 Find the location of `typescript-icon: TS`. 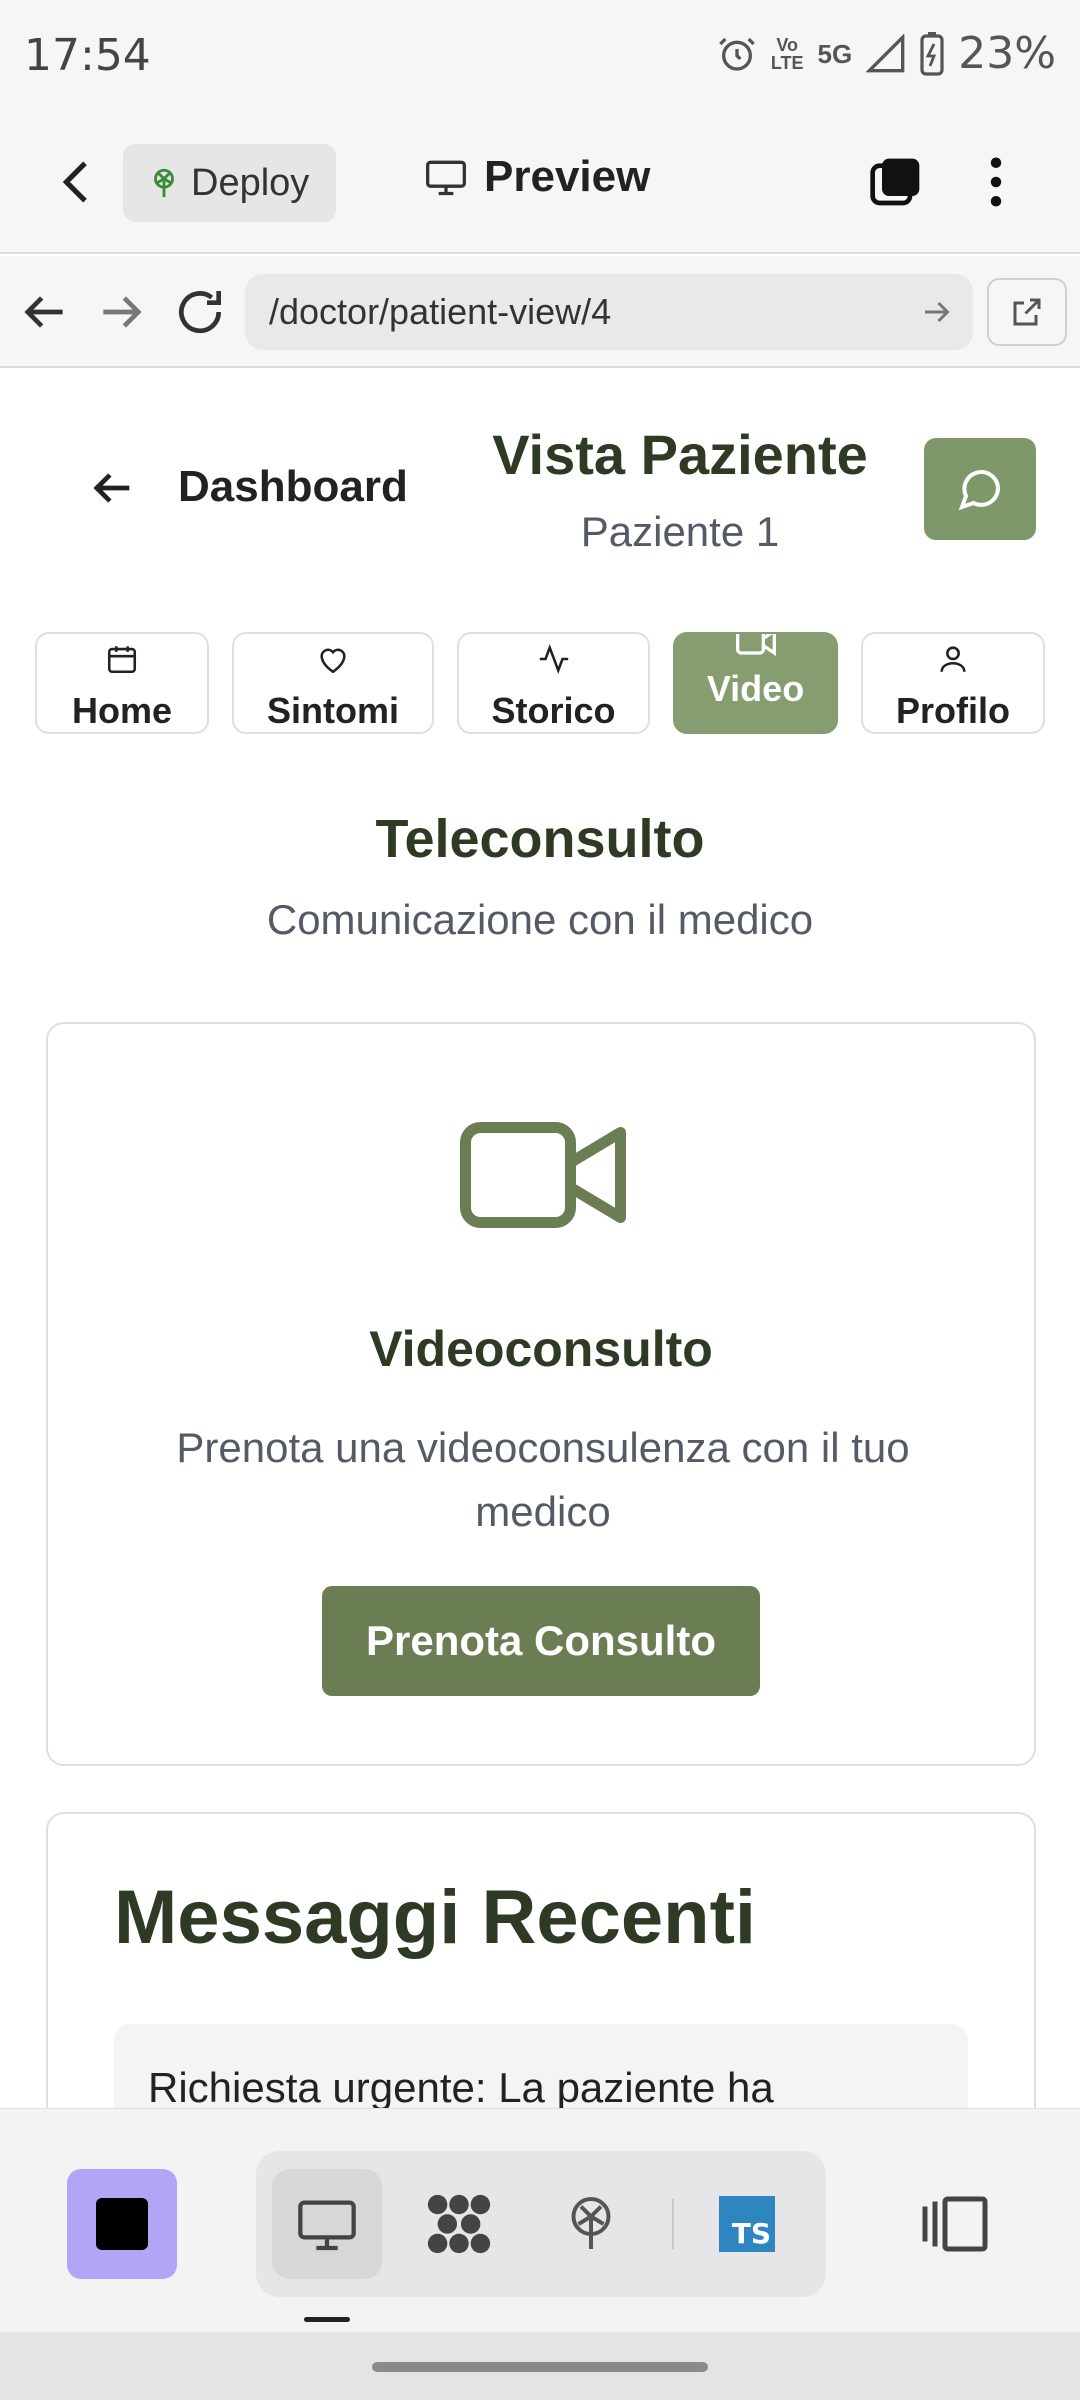

typescript-icon: TS is located at coordinates (747, 2224).